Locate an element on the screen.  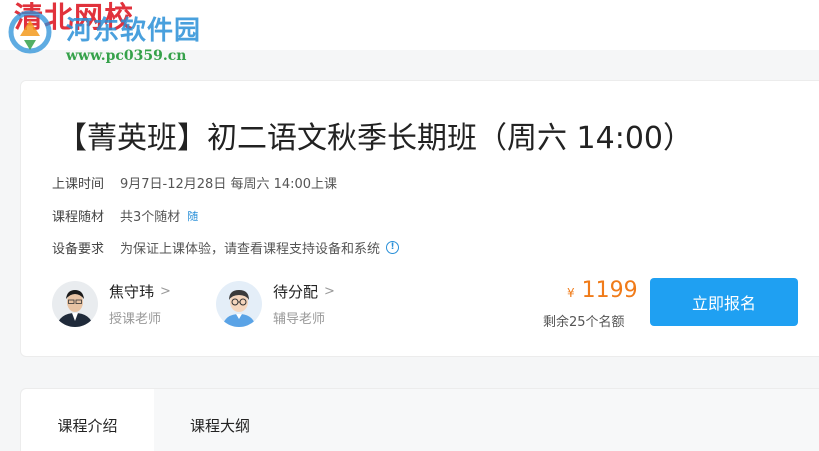
tab-course-outline: 课程大纲 is located at coordinates (220, 420).